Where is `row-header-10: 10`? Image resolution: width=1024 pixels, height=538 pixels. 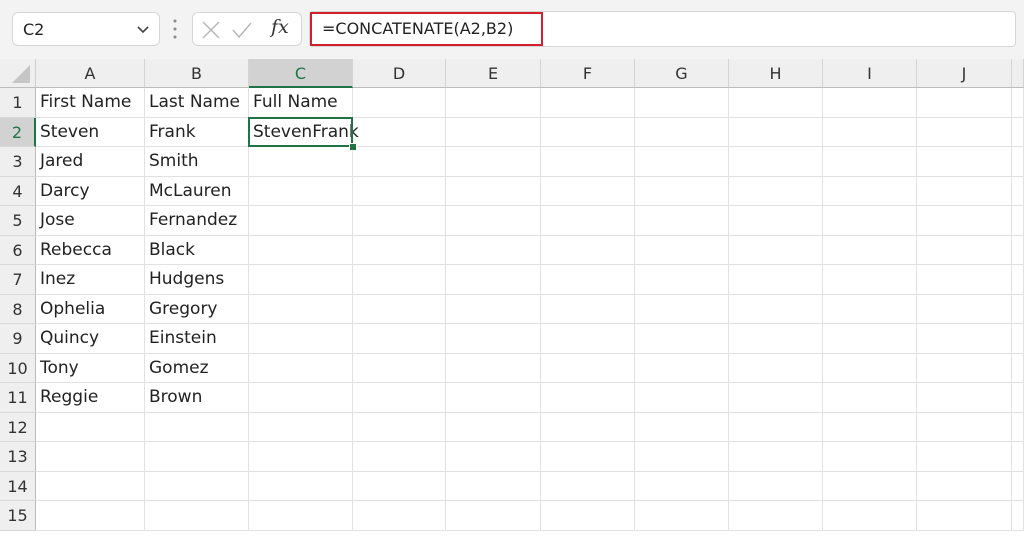
row-header-10: 10 is located at coordinates (18, 368).